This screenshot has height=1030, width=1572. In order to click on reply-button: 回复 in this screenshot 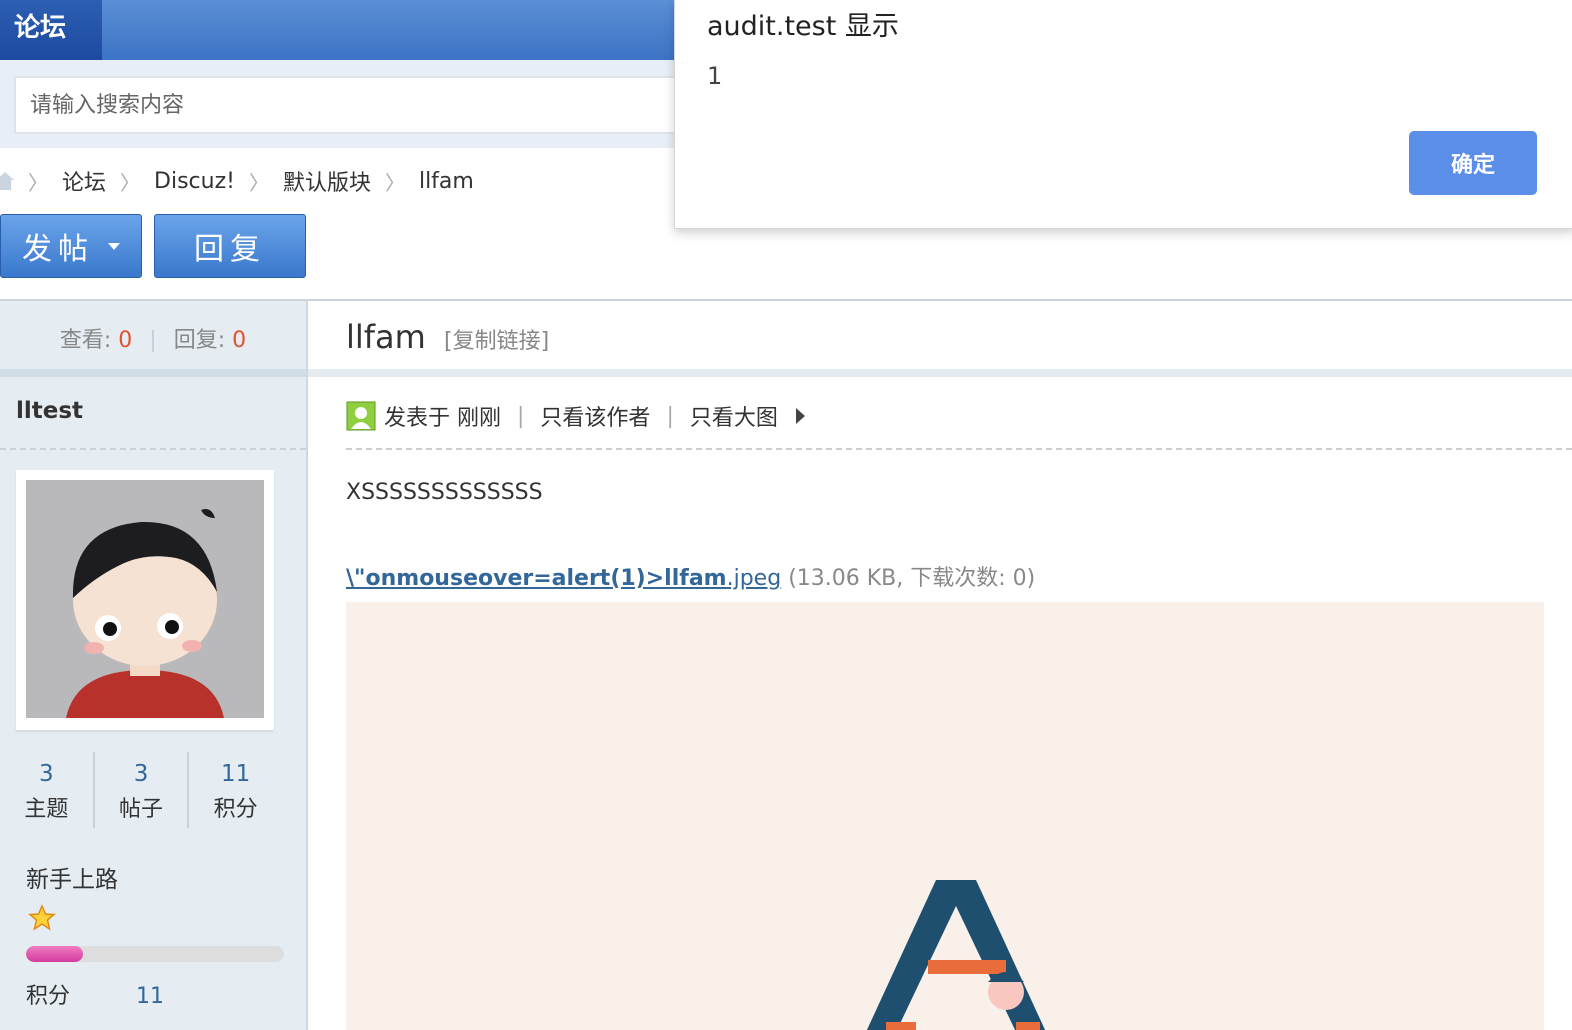, I will do `click(230, 246)`.